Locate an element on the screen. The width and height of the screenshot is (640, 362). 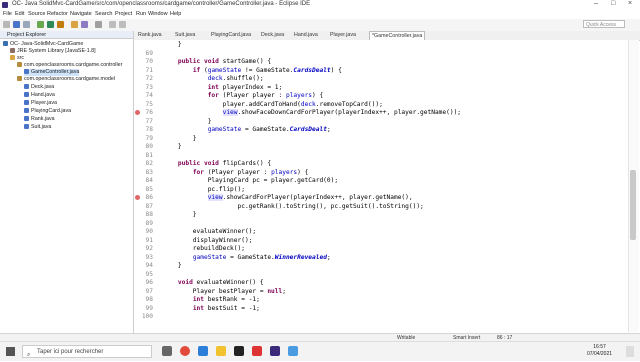
minimize-icon: – is located at coordinates (596, 3).